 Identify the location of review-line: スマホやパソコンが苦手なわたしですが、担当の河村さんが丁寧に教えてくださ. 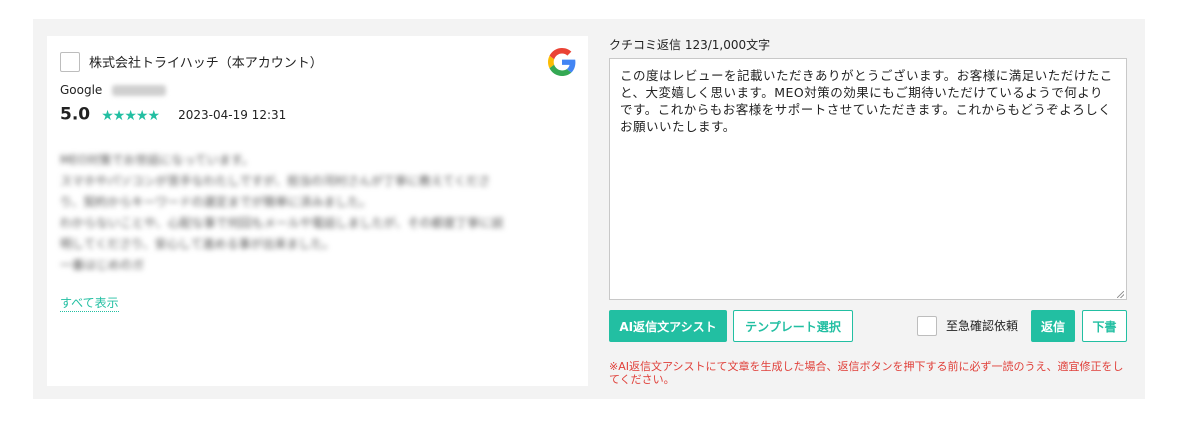
(275, 181).